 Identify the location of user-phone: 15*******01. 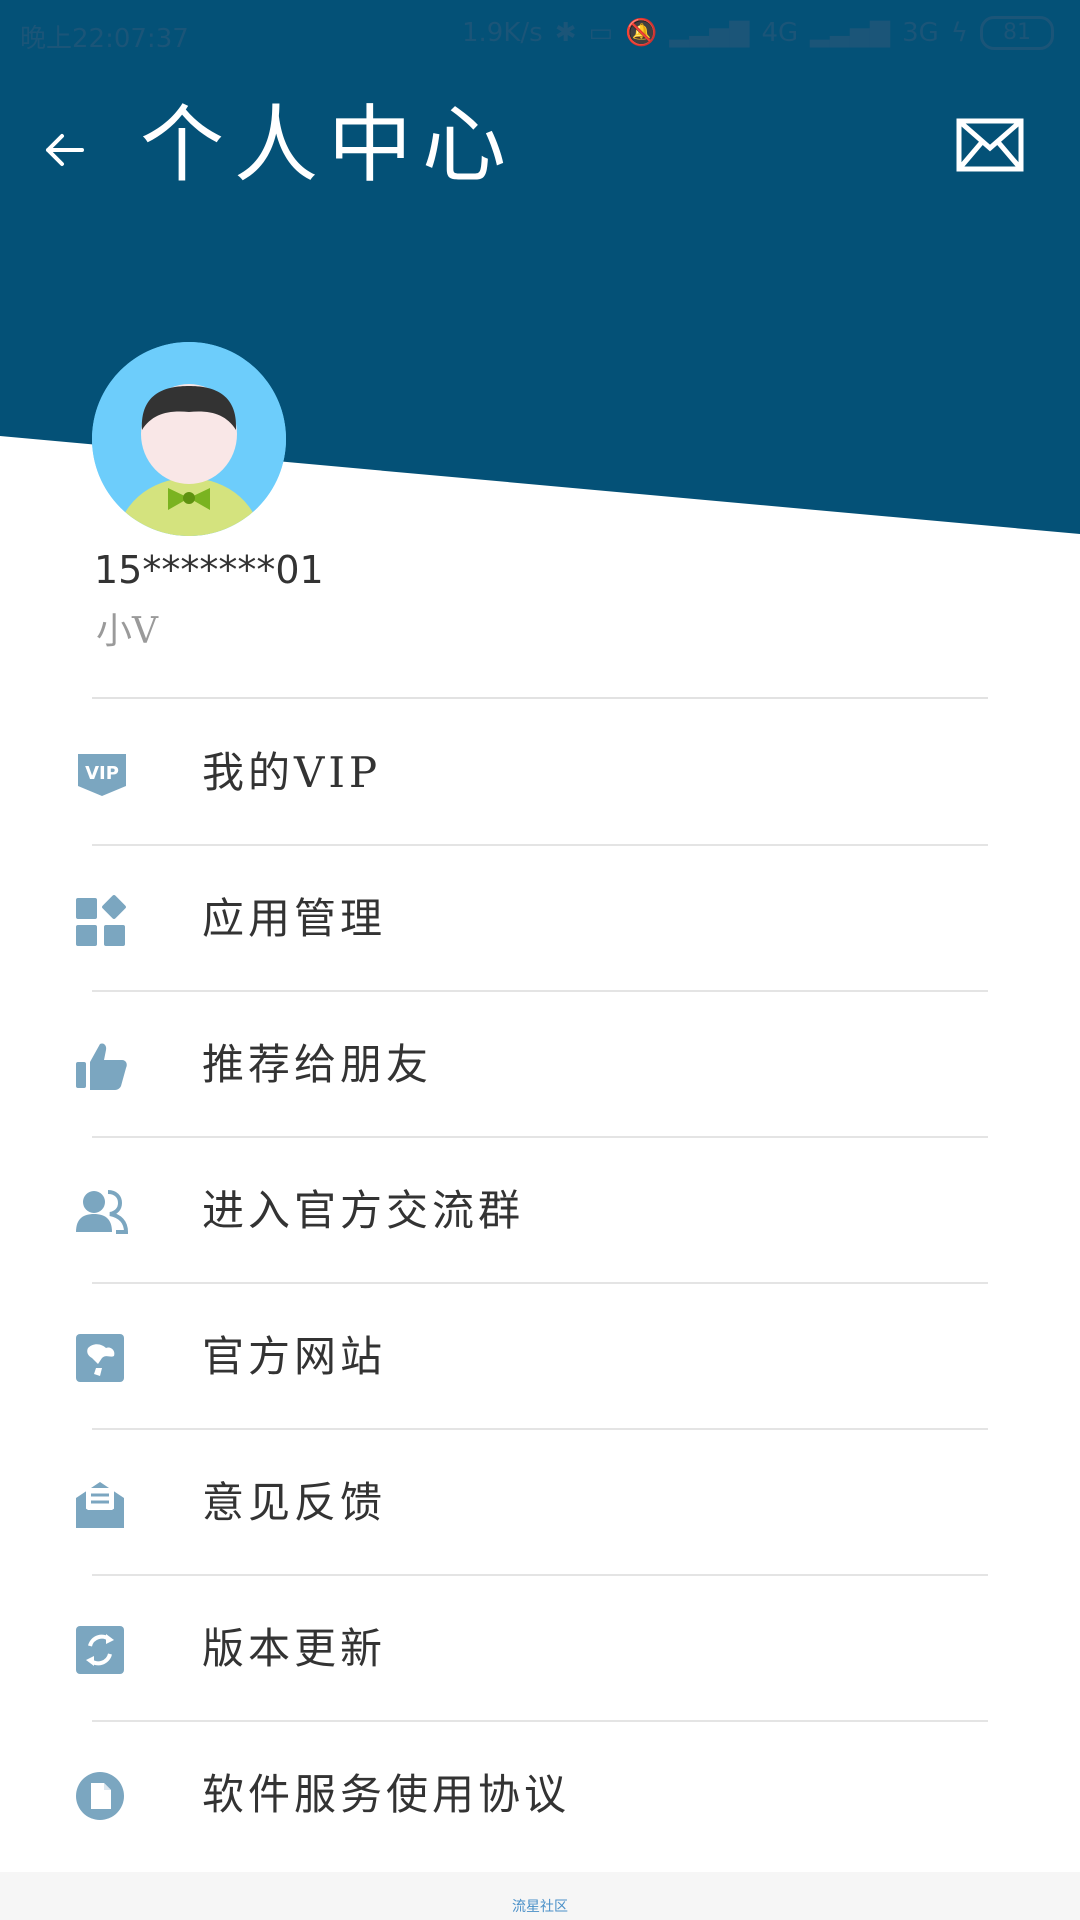
(209, 570).